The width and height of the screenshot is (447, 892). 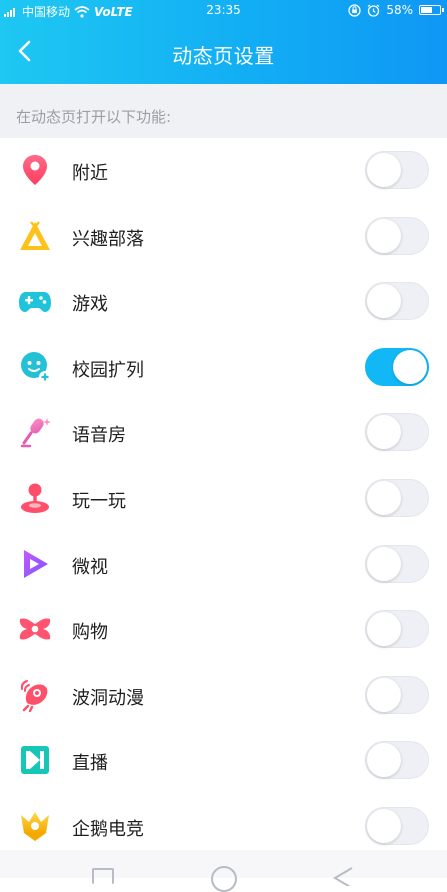 What do you see at coordinates (35, 302) in the screenshot?
I see `gamepad-icon` at bounding box center [35, 302].